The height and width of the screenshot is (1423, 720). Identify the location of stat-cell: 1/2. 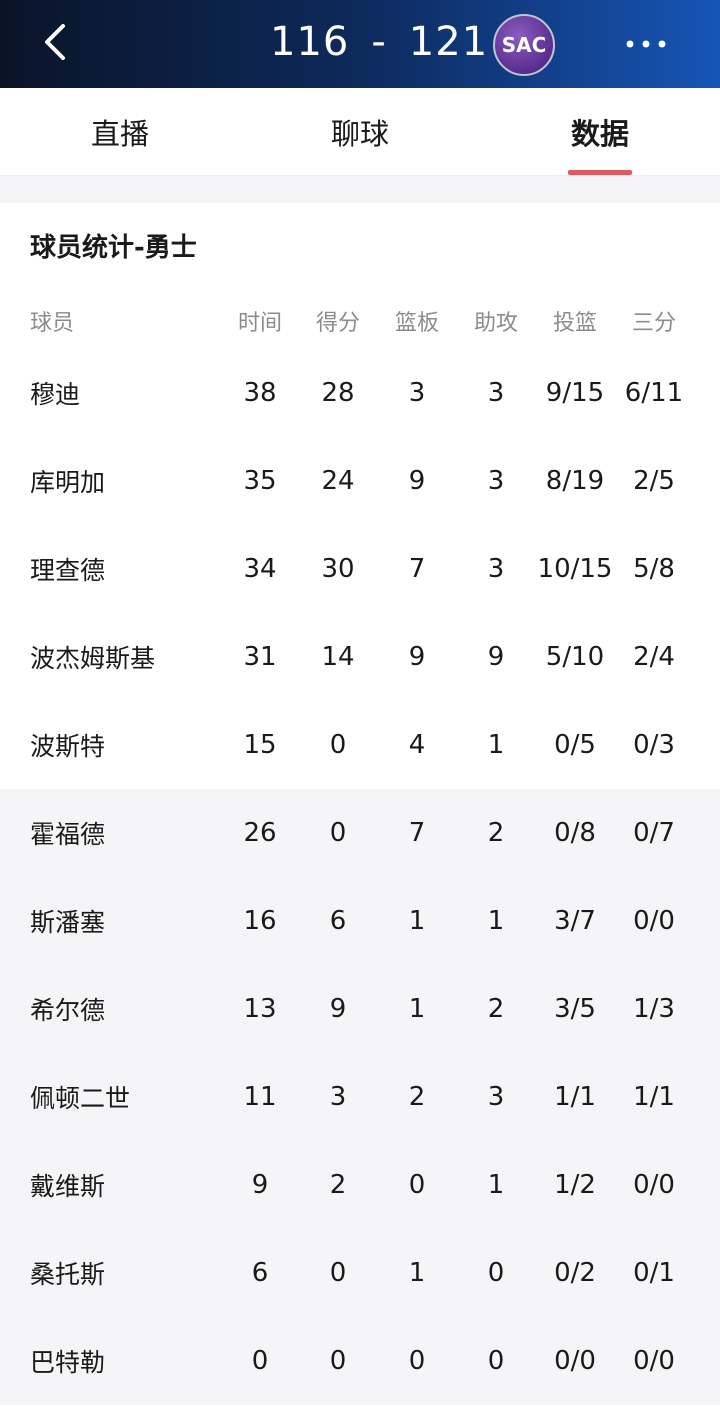
(575, 1185).